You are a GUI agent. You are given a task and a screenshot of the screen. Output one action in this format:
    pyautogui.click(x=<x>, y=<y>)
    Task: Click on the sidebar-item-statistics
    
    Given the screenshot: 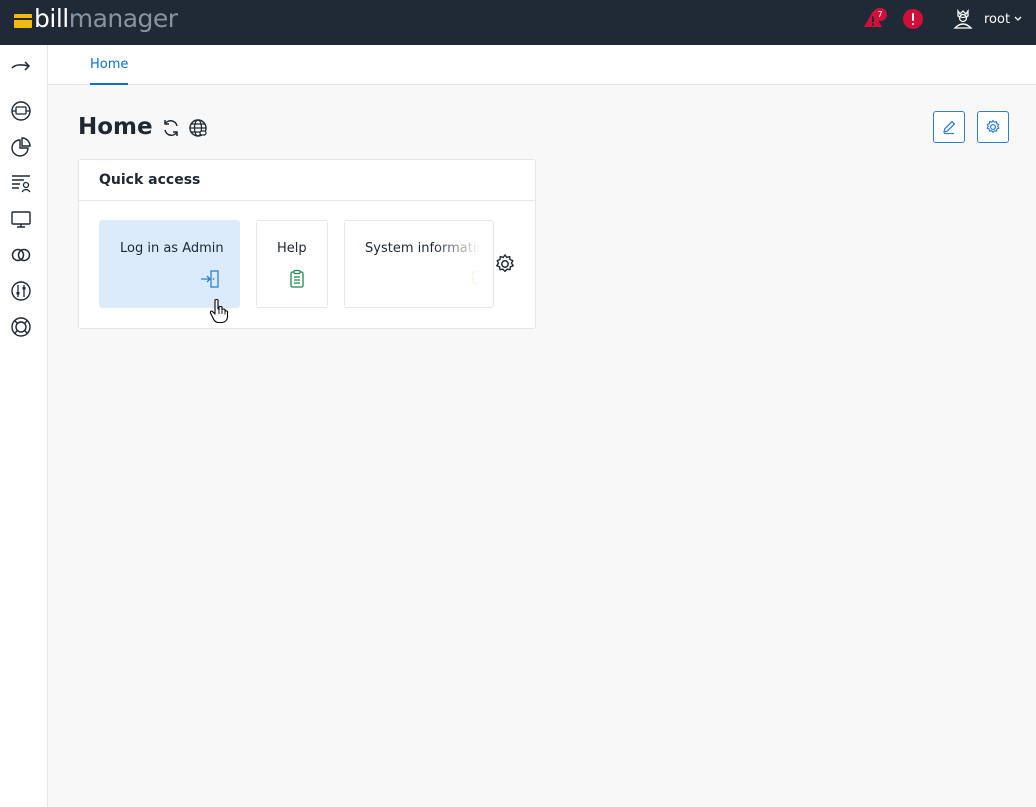 What is the action you would take?
    pyautogui.click(x=21, y=147)
    